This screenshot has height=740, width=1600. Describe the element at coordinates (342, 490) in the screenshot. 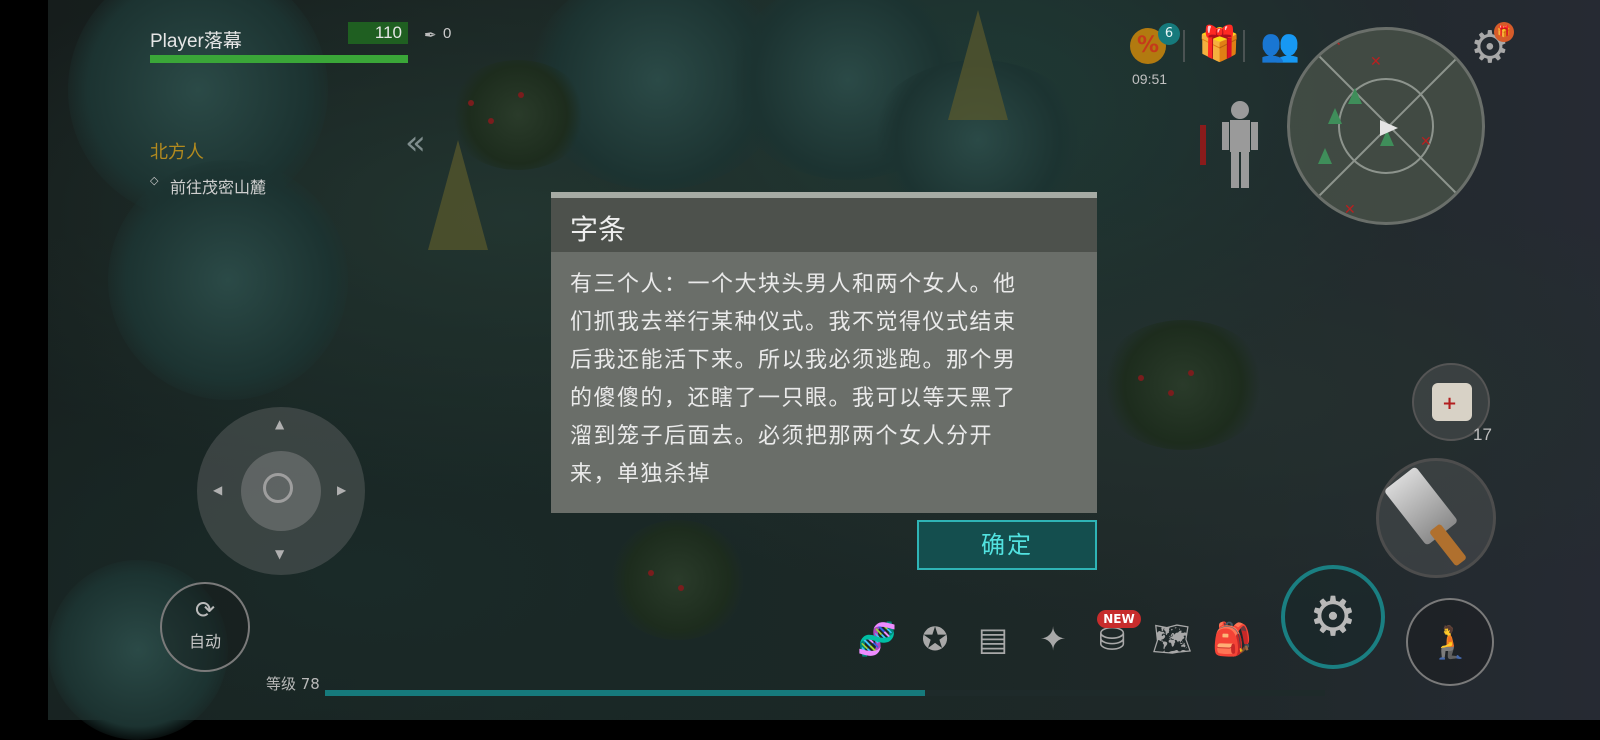

I see `arrow-right-icon: ▶` at that location.